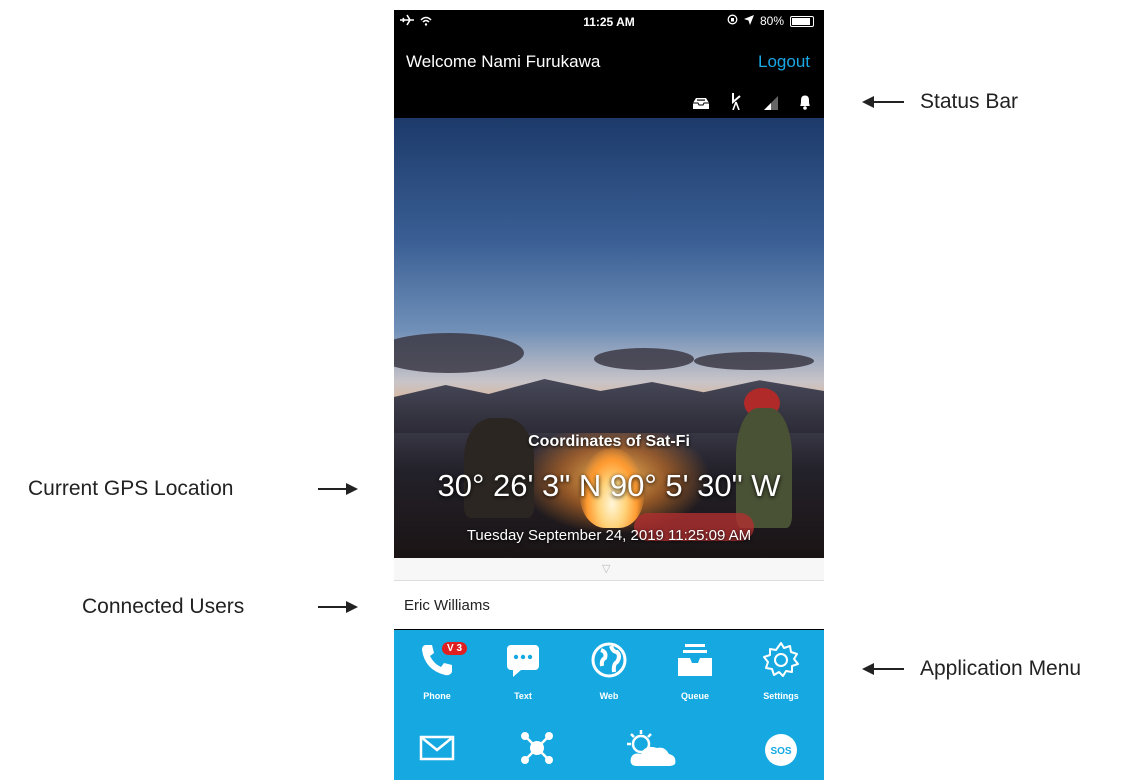 This screenshot has width=1141, height=780. I want to click on users-drawer-handle: ▽, so click(609, 569).